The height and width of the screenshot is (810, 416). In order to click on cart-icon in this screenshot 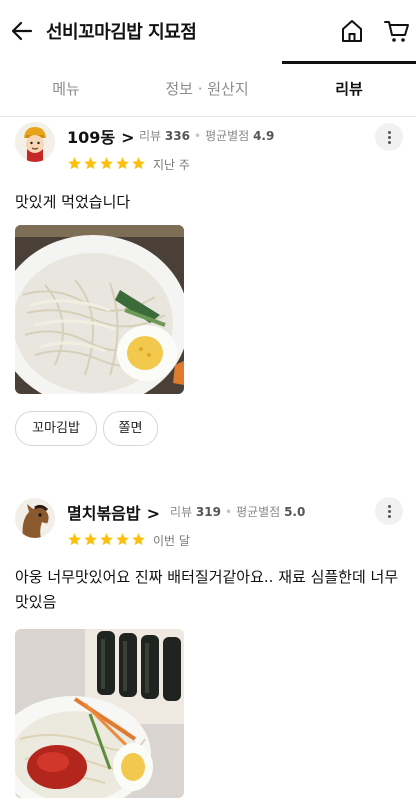, I will do `click(396, 31)`.